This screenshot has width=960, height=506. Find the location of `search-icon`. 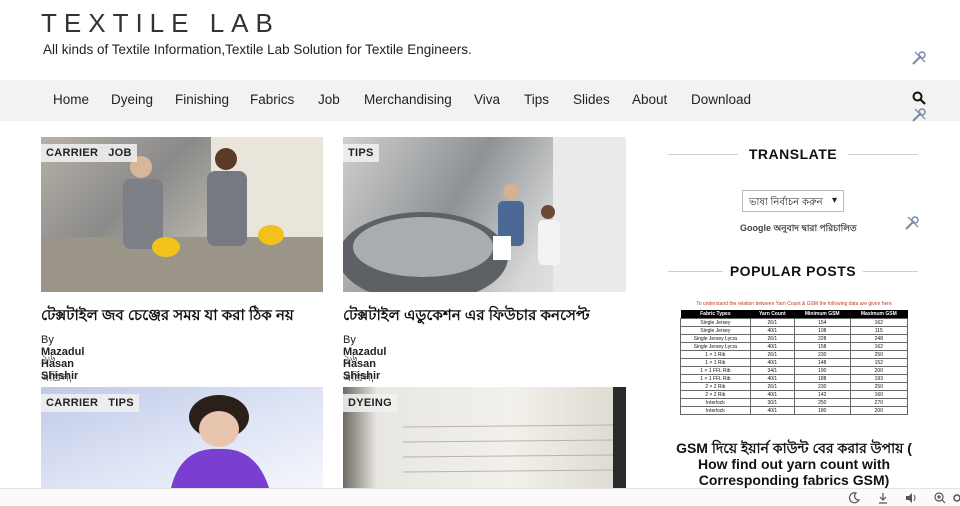

search-icon is located at coordinates (919, 98).